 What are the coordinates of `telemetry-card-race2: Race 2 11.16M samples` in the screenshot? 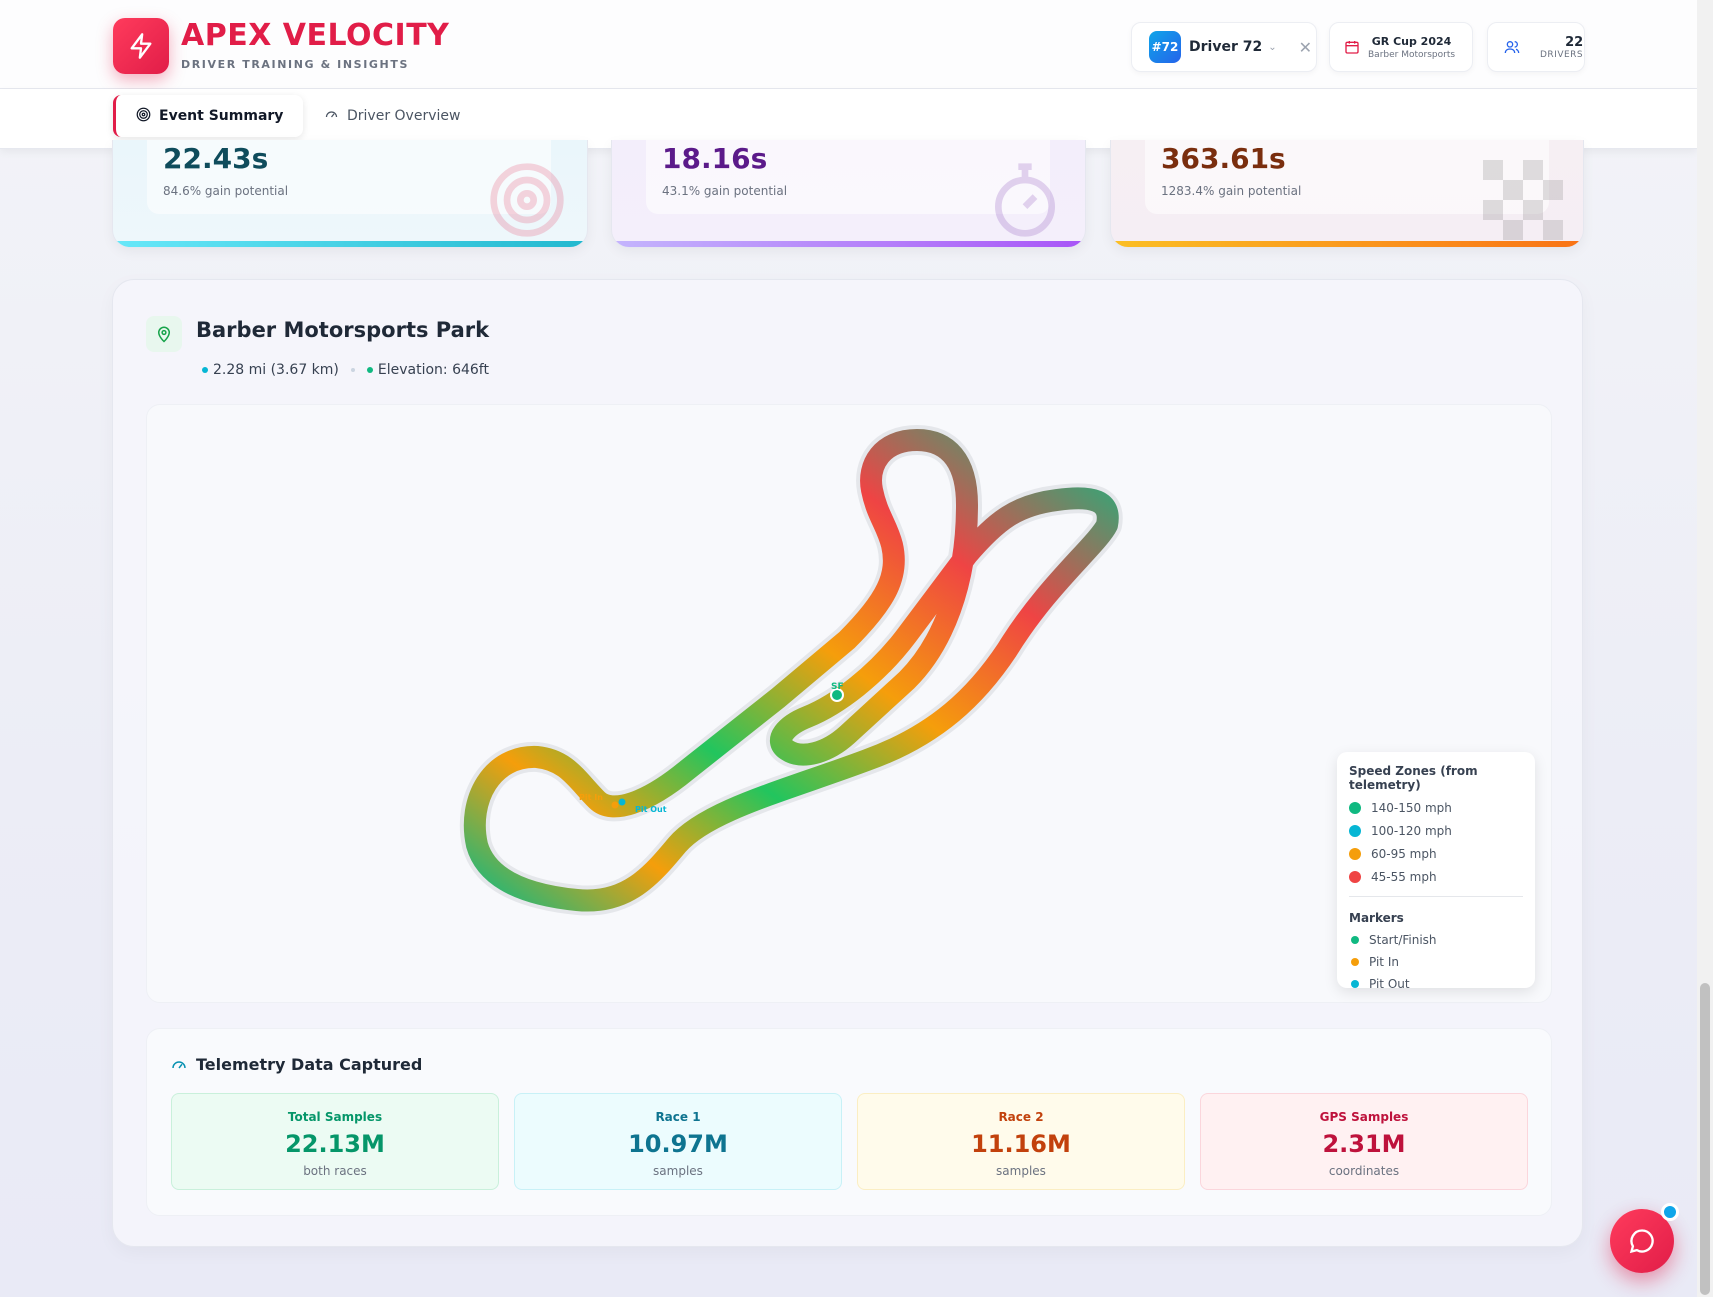 It's located at (1021, 1141).